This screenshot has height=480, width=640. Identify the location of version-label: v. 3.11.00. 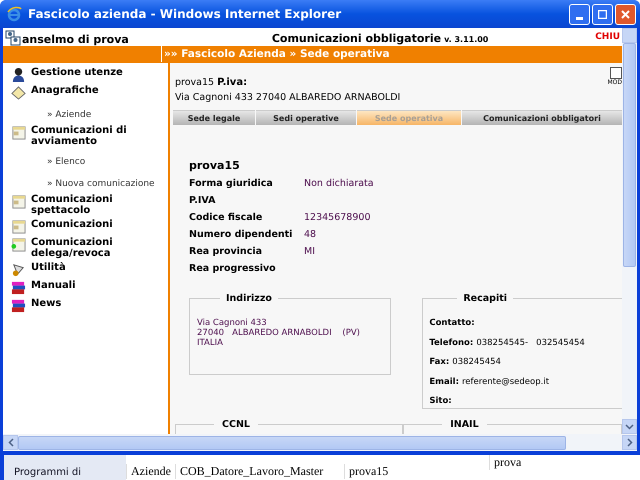
(466, 39).